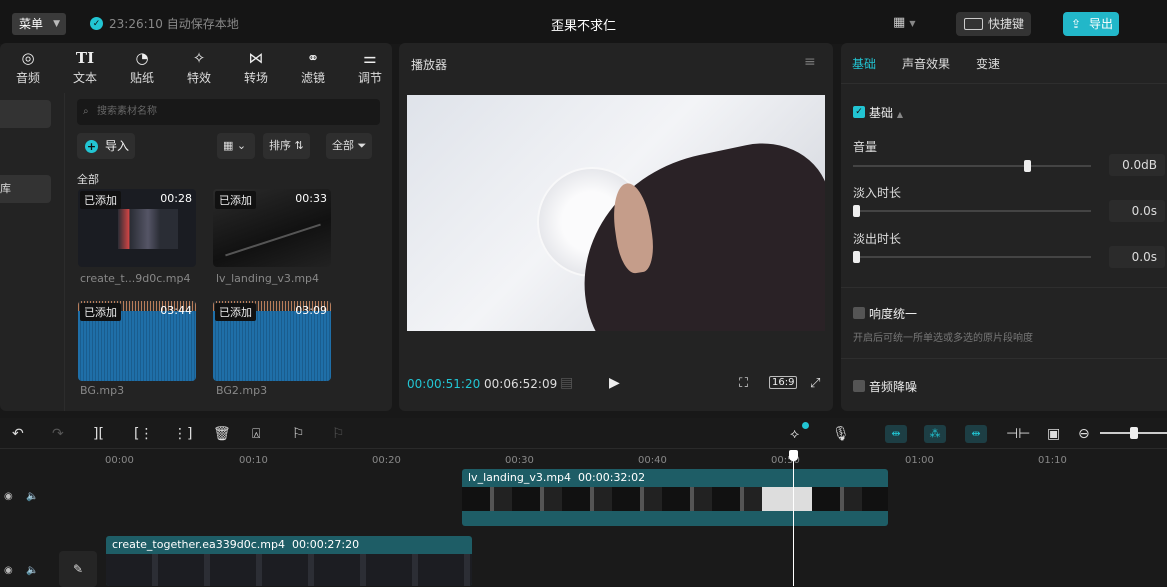  I want to click on tool-label: 转场, so click(255, 78).